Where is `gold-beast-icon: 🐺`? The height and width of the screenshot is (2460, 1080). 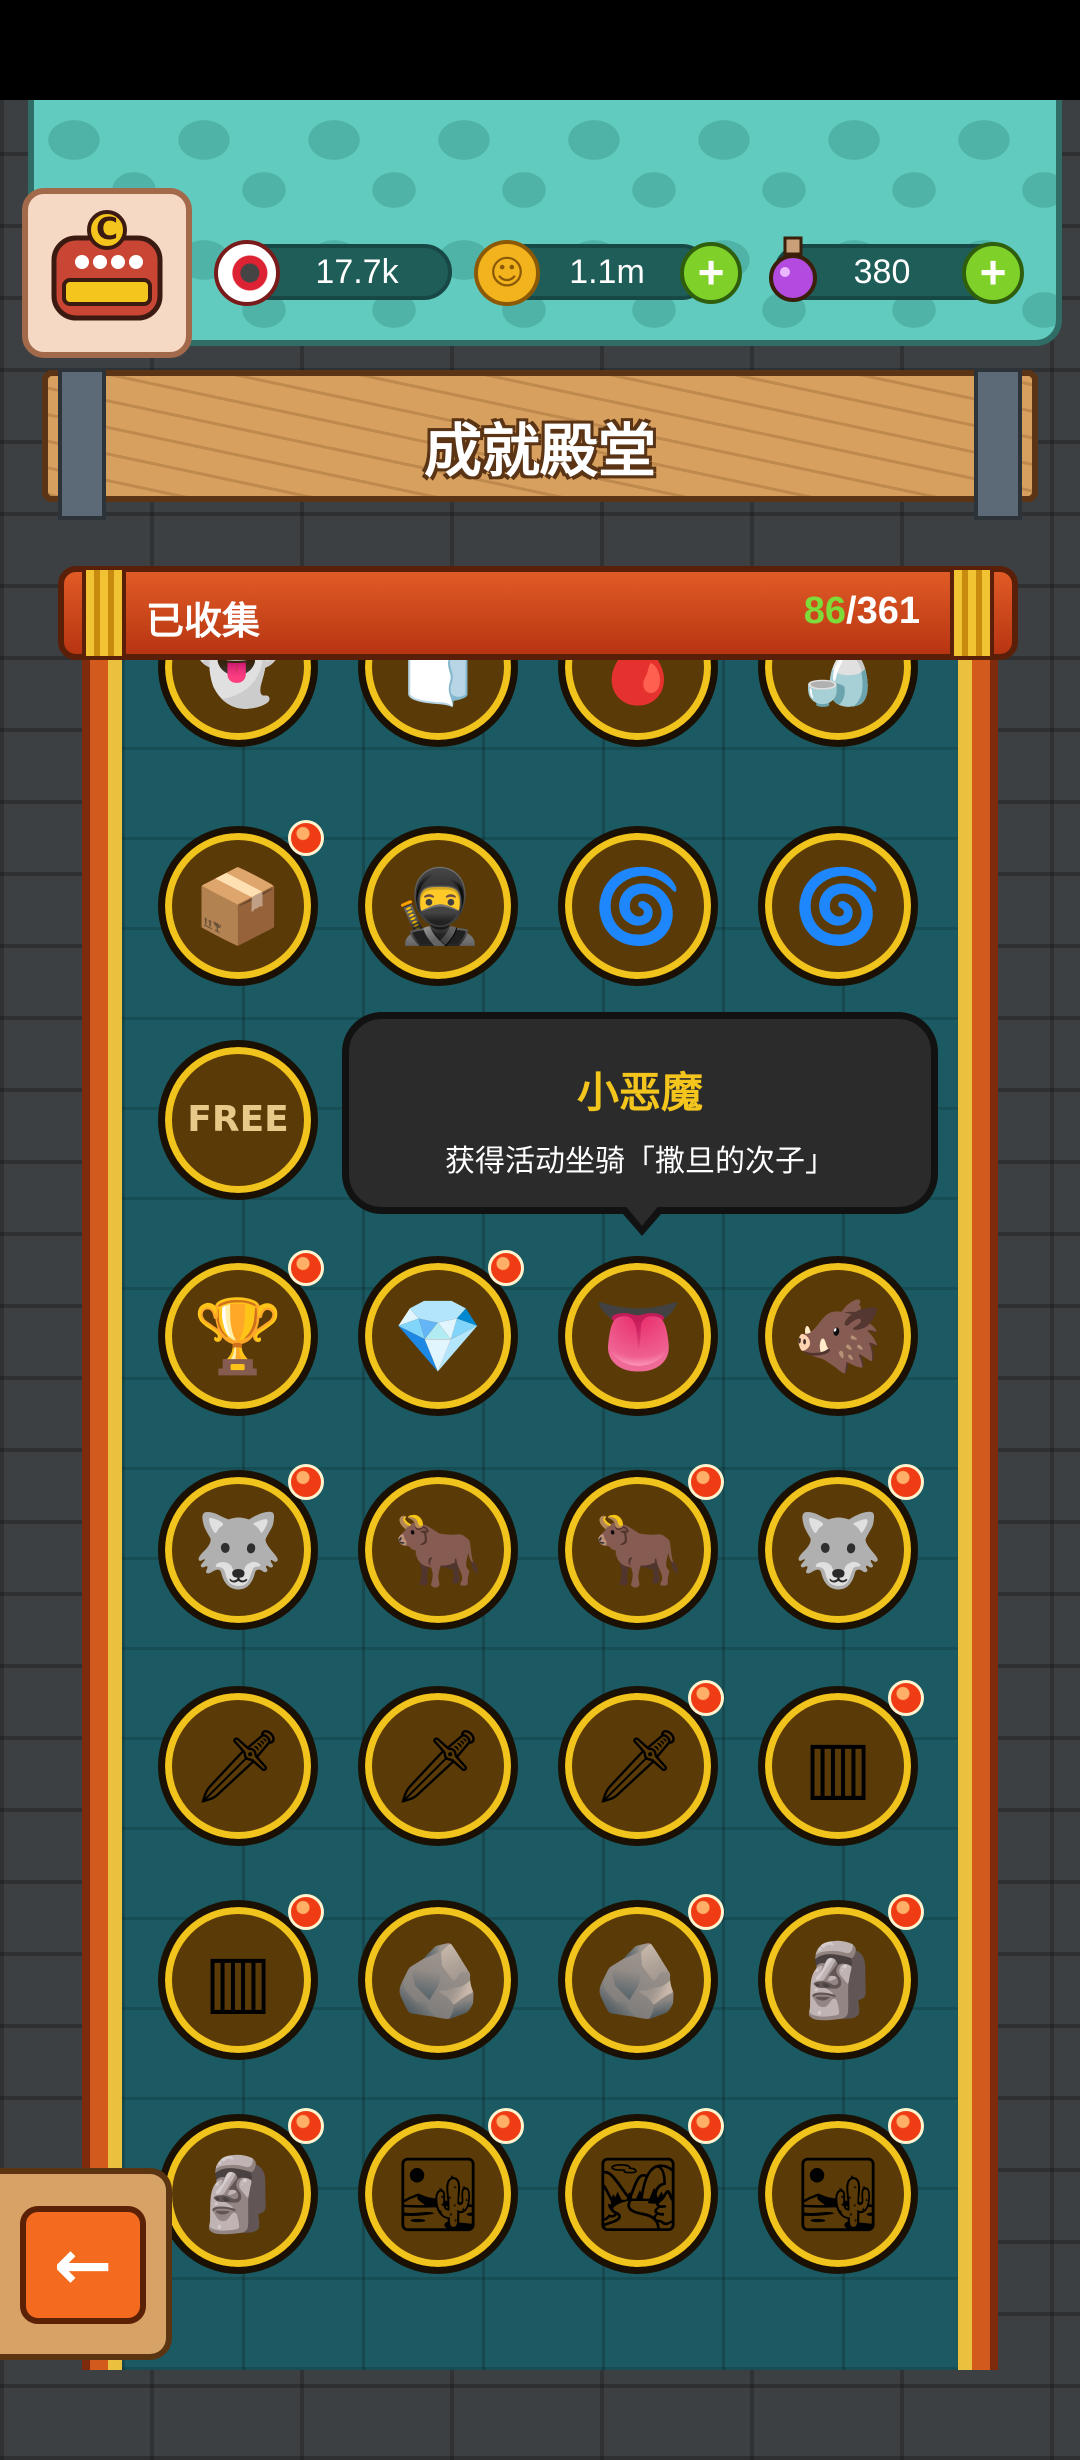
gold-beast-icon: 🐺 is located at coordinates (238, 1550).